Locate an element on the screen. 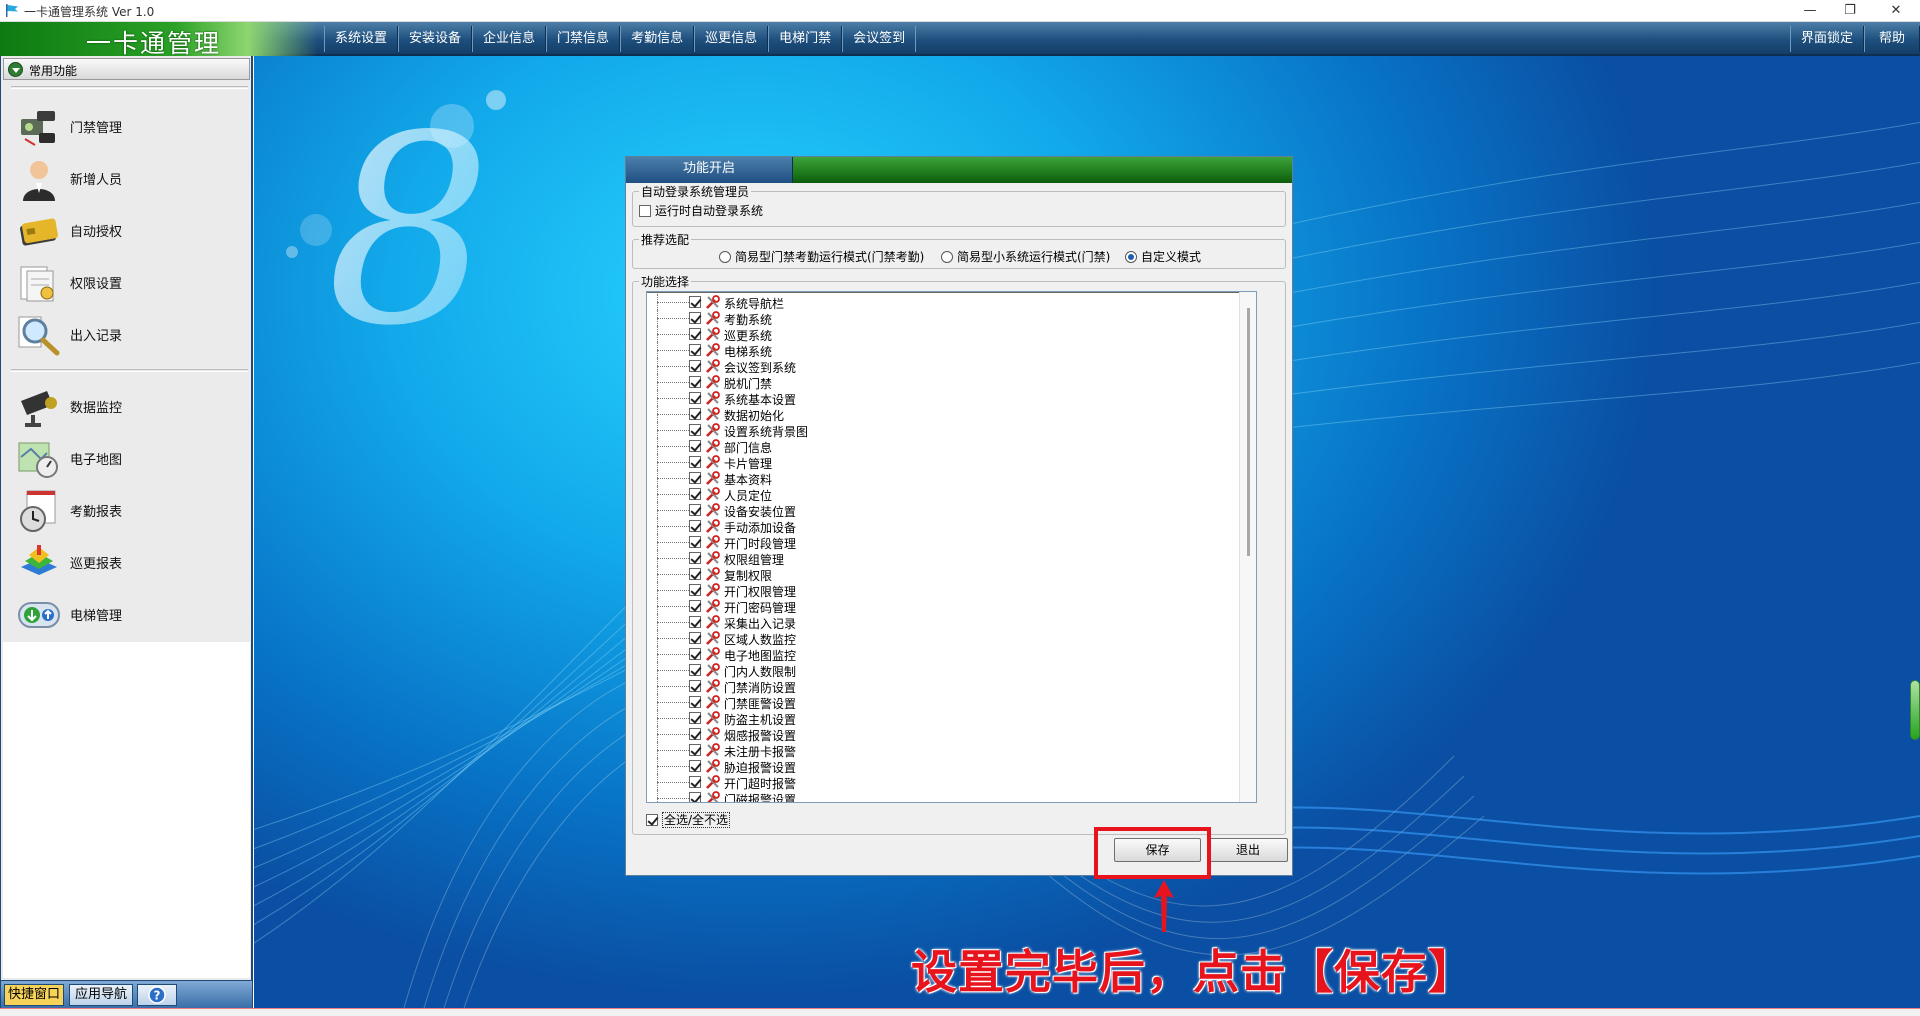 The image size is (1920, 1016). feature-item: 开门密码管理 is located at coordinates (927, 606).